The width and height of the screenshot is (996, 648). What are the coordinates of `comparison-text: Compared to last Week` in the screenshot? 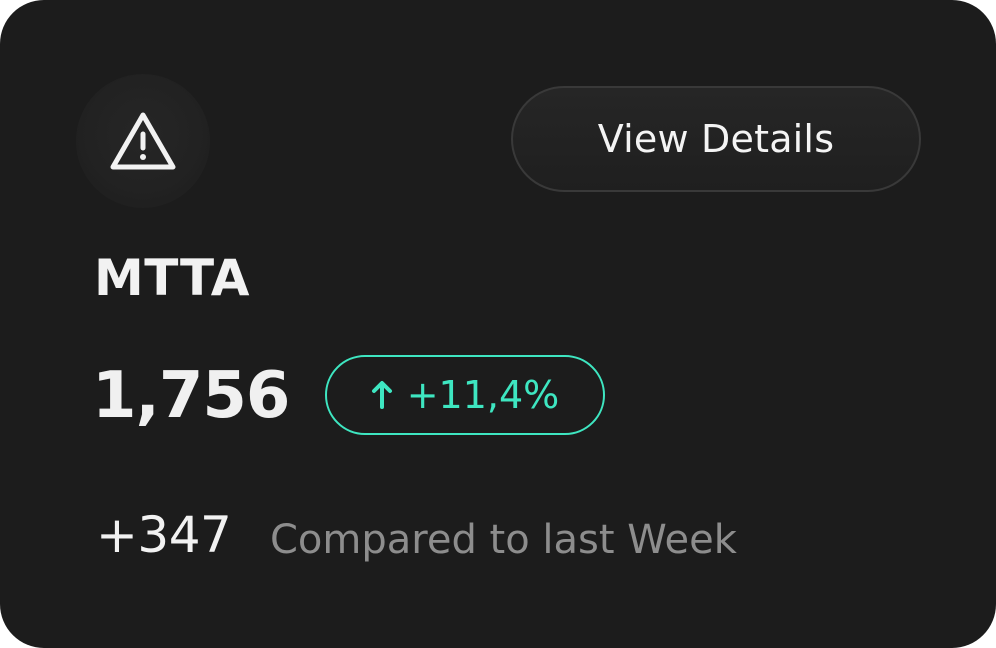 It's located at (503, 540).